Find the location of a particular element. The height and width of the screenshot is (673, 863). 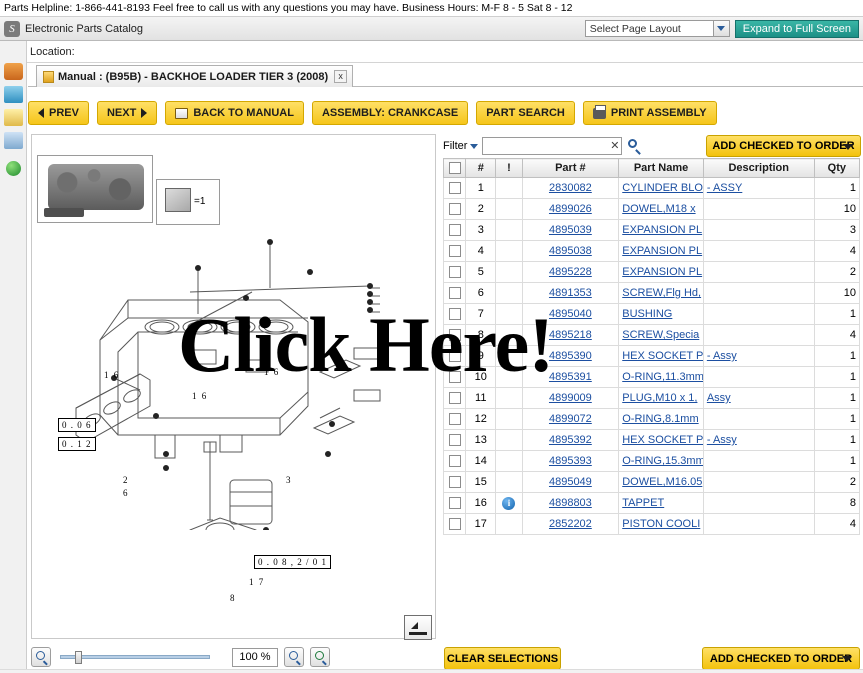

part-name-link: O-RING,11.3mm is located at coordinates (662, 377).